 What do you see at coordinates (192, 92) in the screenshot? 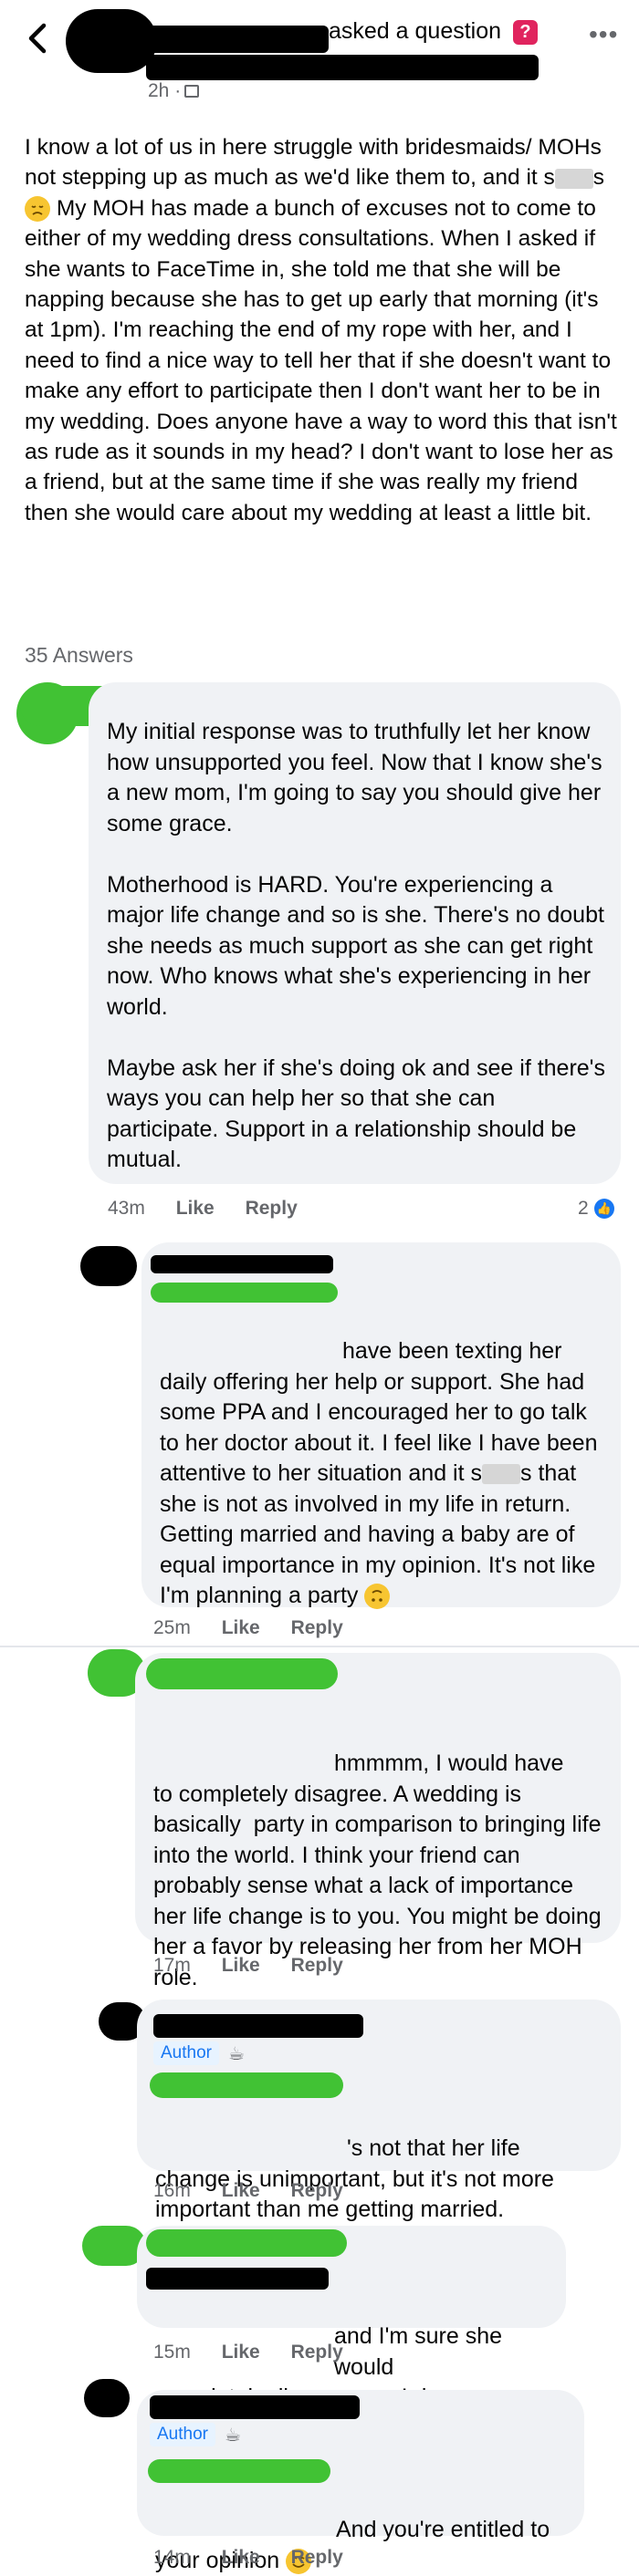
I see `audience-icon` at bounding box center [192, 92].